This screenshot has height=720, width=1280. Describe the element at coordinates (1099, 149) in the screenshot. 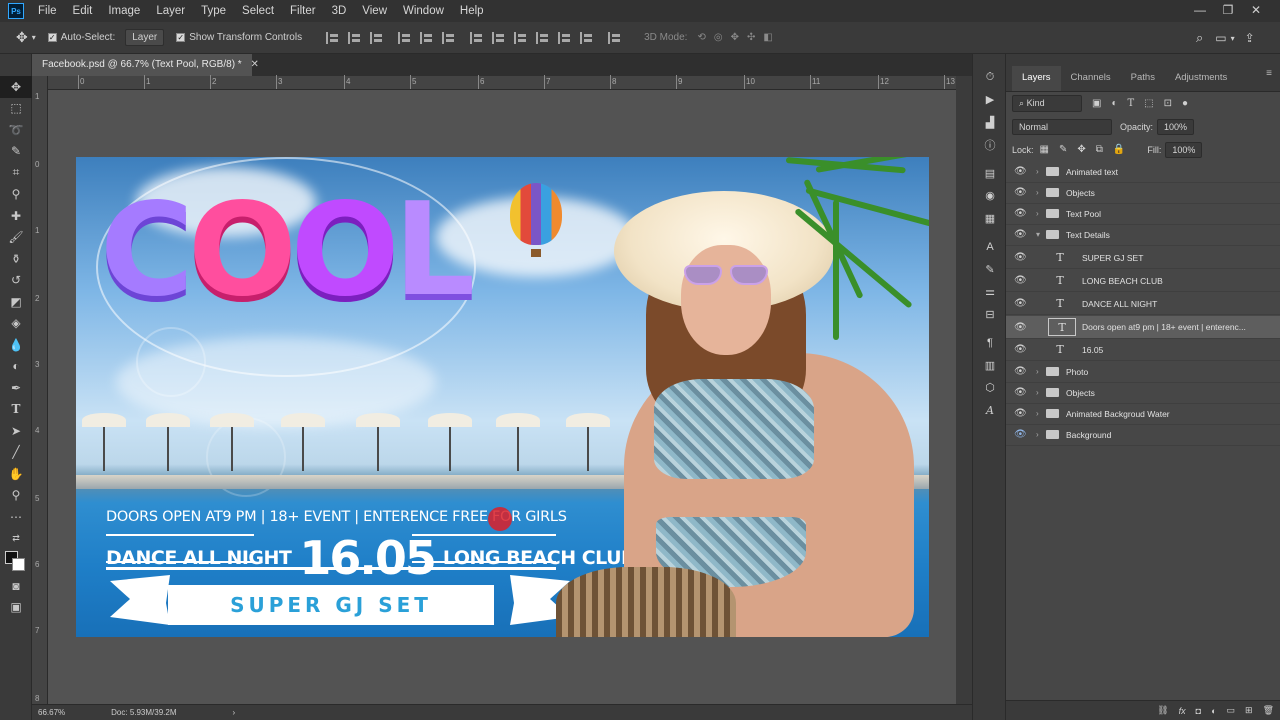

I see `lock-artboard-icon: ⧉` at that location.